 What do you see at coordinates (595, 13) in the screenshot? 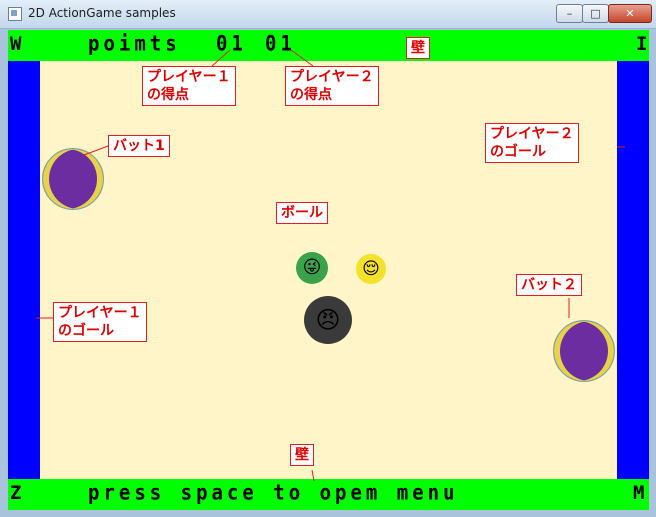
I see `maximize-button: □` at bounding box center [595, 13].